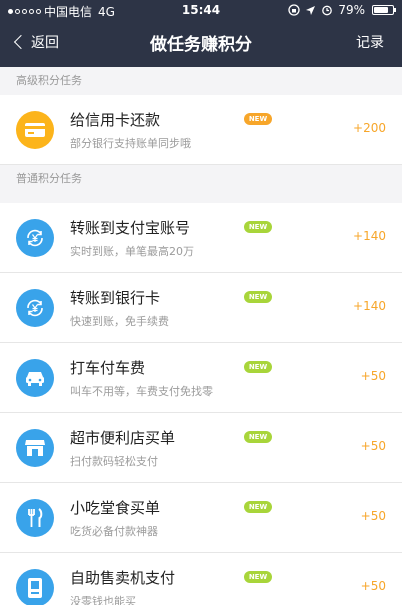  I want to click on section-header-advanced: 高级积分任务, so click(49, 80).